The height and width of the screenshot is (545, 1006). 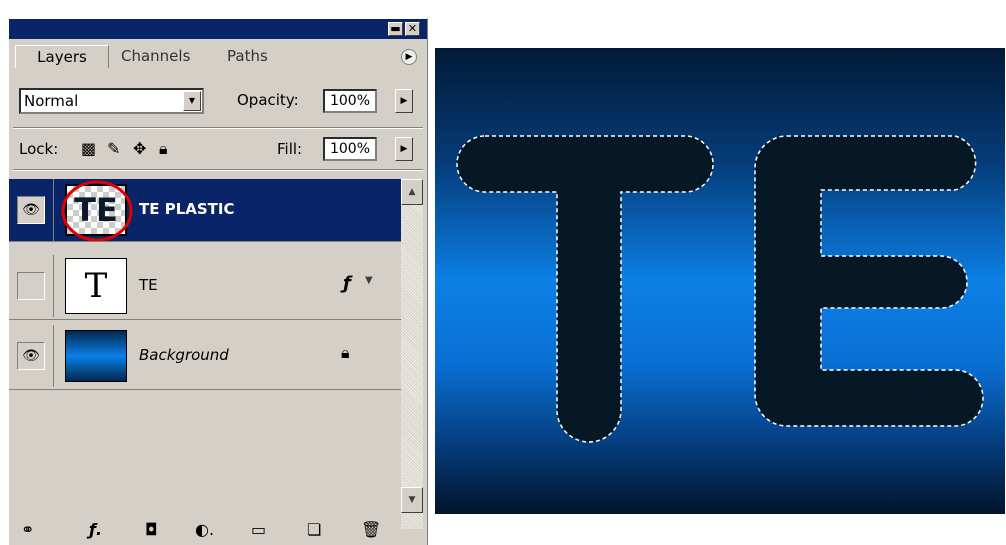 I want to click on lock-image-icon: ✎, so click(x=113, y=149).